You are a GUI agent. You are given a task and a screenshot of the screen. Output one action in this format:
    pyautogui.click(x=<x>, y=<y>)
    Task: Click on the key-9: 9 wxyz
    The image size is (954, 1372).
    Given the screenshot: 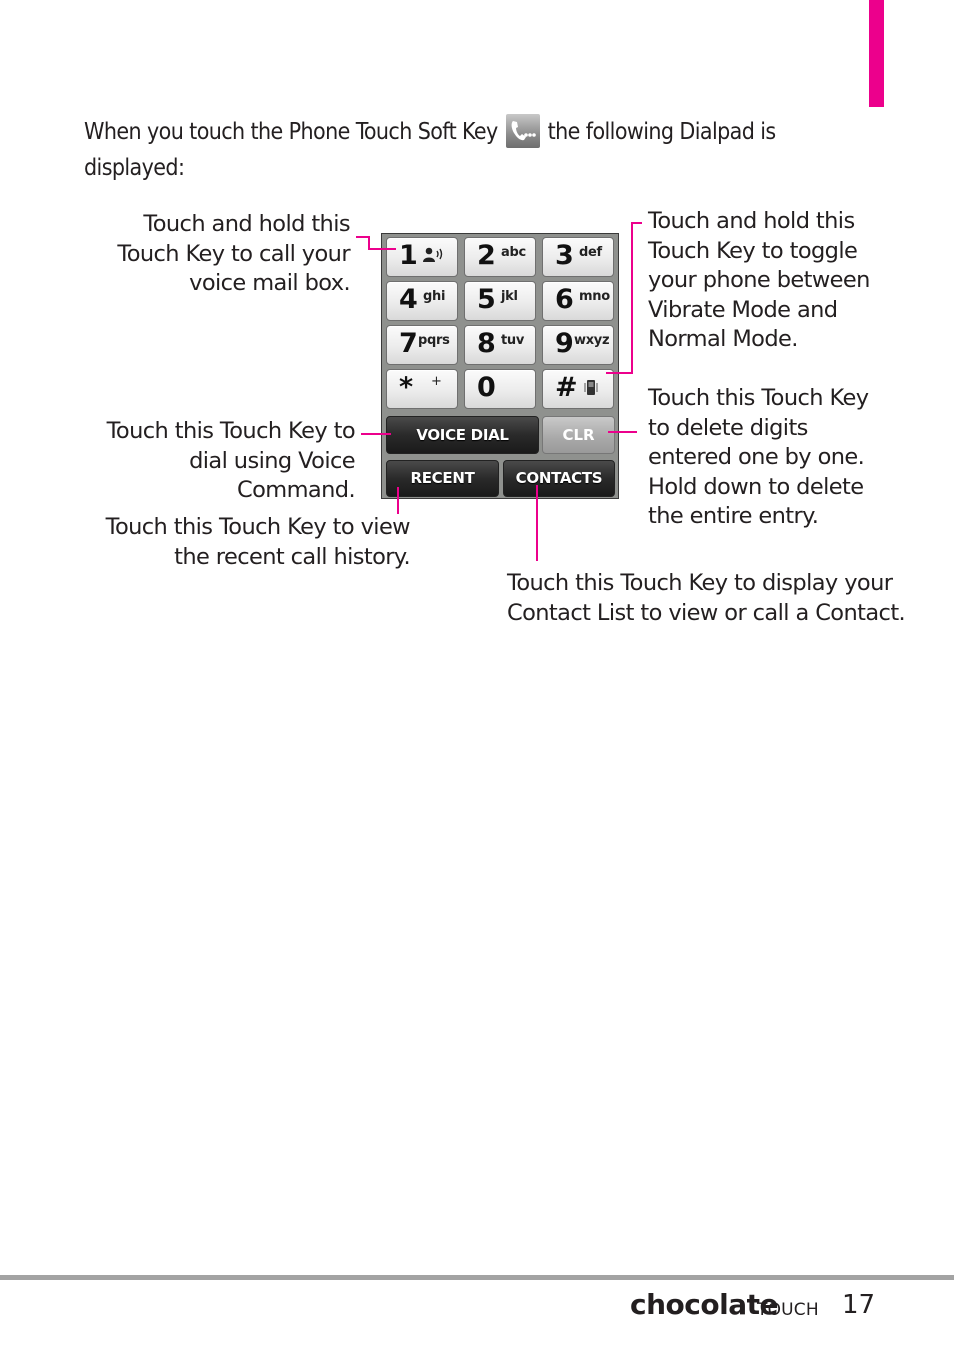 What is the action you would take?
    pyautogui.click(x=578, y=345)
    